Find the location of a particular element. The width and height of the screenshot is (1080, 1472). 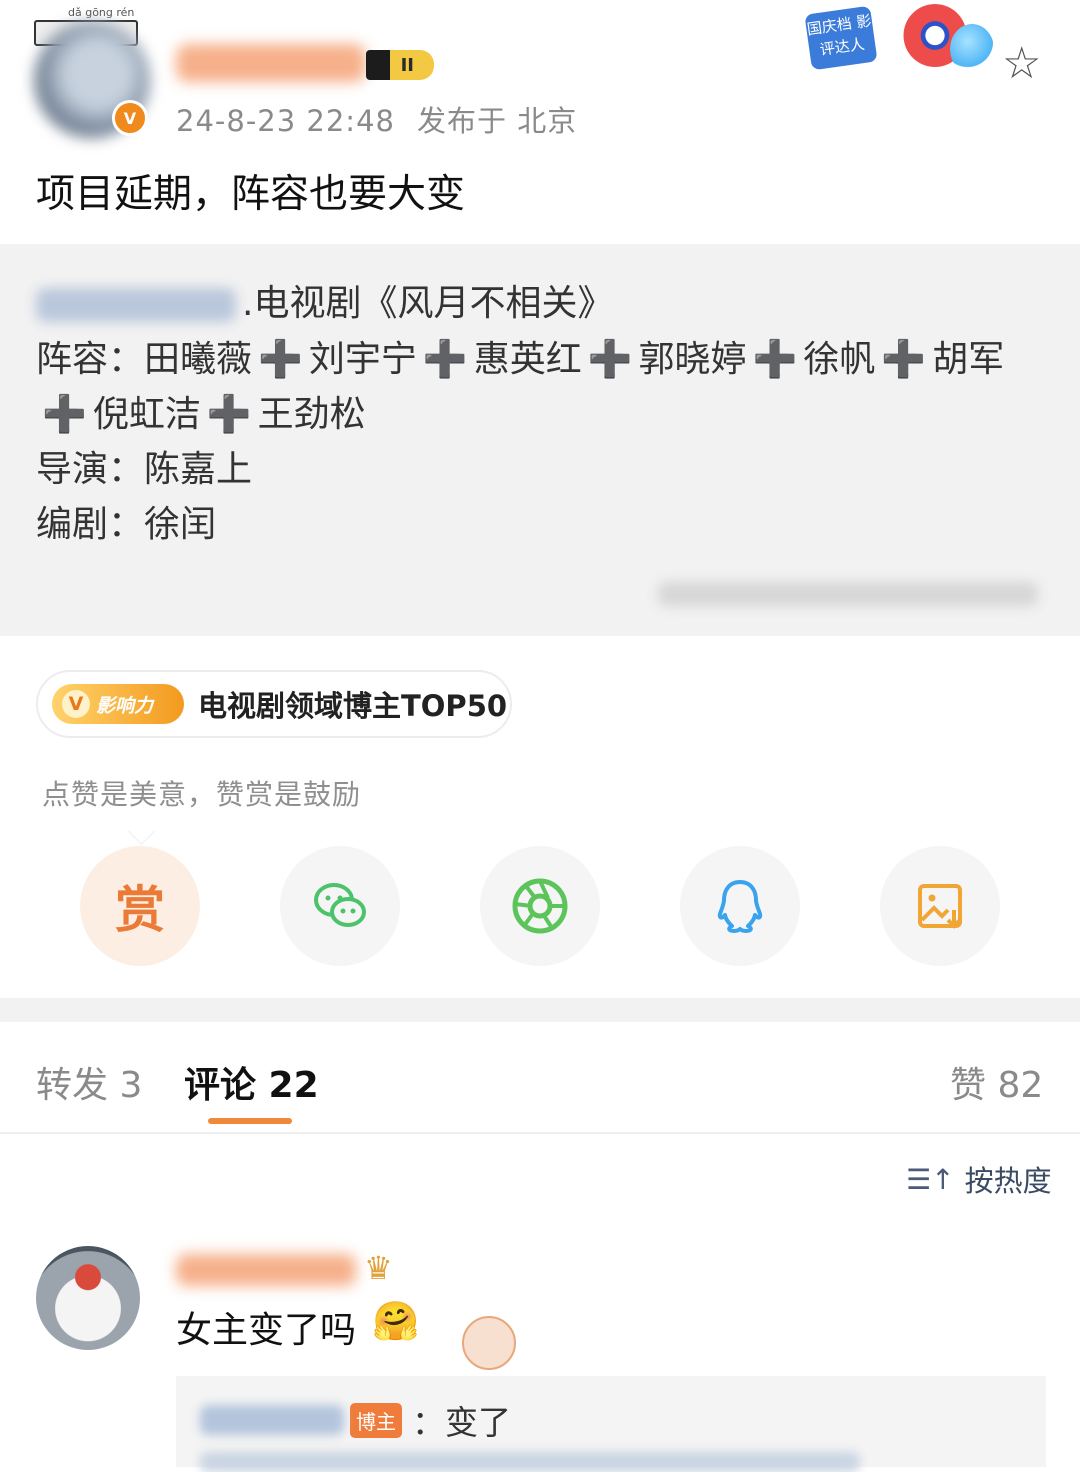

event-banner: 国庆档 影评达人 is located at coordinates (905, 46).